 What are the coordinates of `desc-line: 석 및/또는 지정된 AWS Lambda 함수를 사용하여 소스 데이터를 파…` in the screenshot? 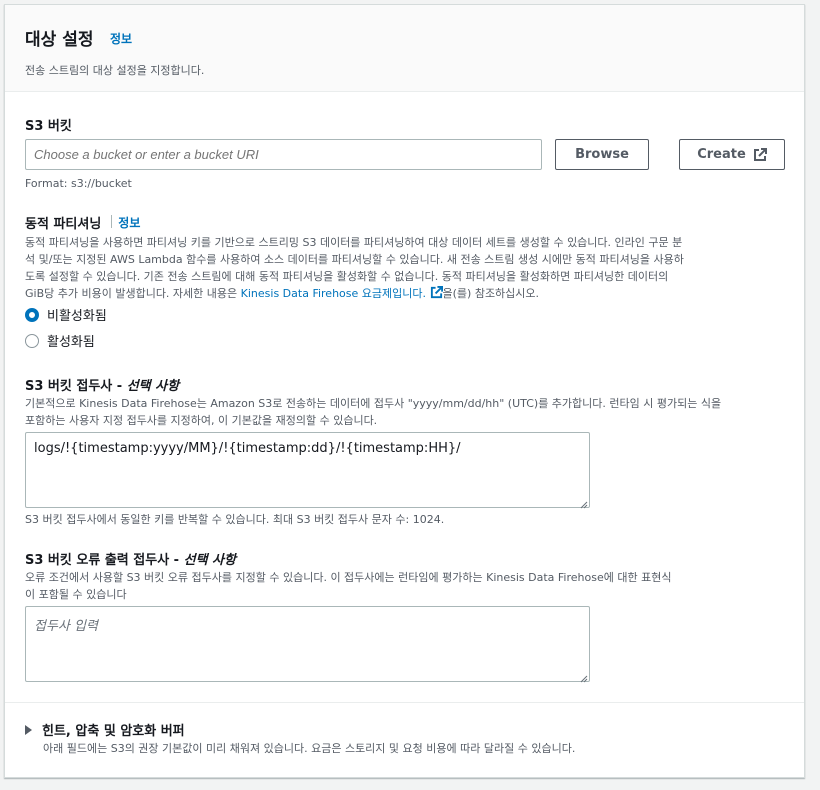 It's located at (354, 259).